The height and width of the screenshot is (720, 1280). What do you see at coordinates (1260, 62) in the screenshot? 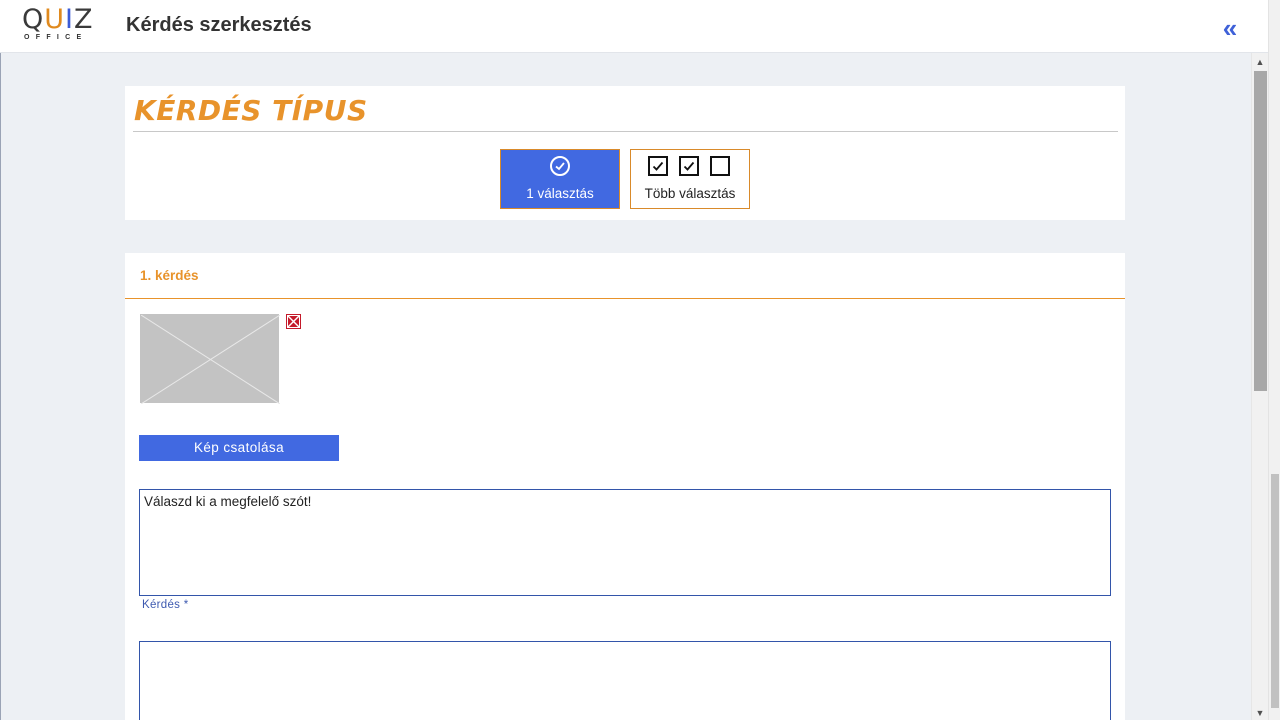
I see `scroll-up-icon: ▲` at bounding box center [1260, 62].